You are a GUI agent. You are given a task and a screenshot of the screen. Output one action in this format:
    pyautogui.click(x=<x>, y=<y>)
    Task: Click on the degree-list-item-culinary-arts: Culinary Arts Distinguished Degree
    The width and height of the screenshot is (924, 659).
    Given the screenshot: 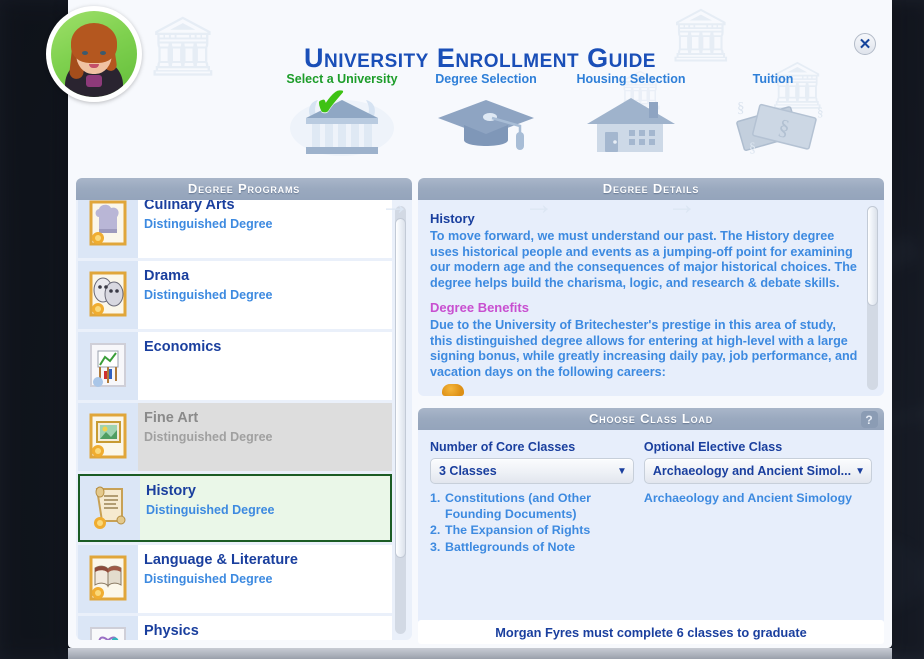 What is the action you would take?
    pyautogui.click(x=235, y=229)
    